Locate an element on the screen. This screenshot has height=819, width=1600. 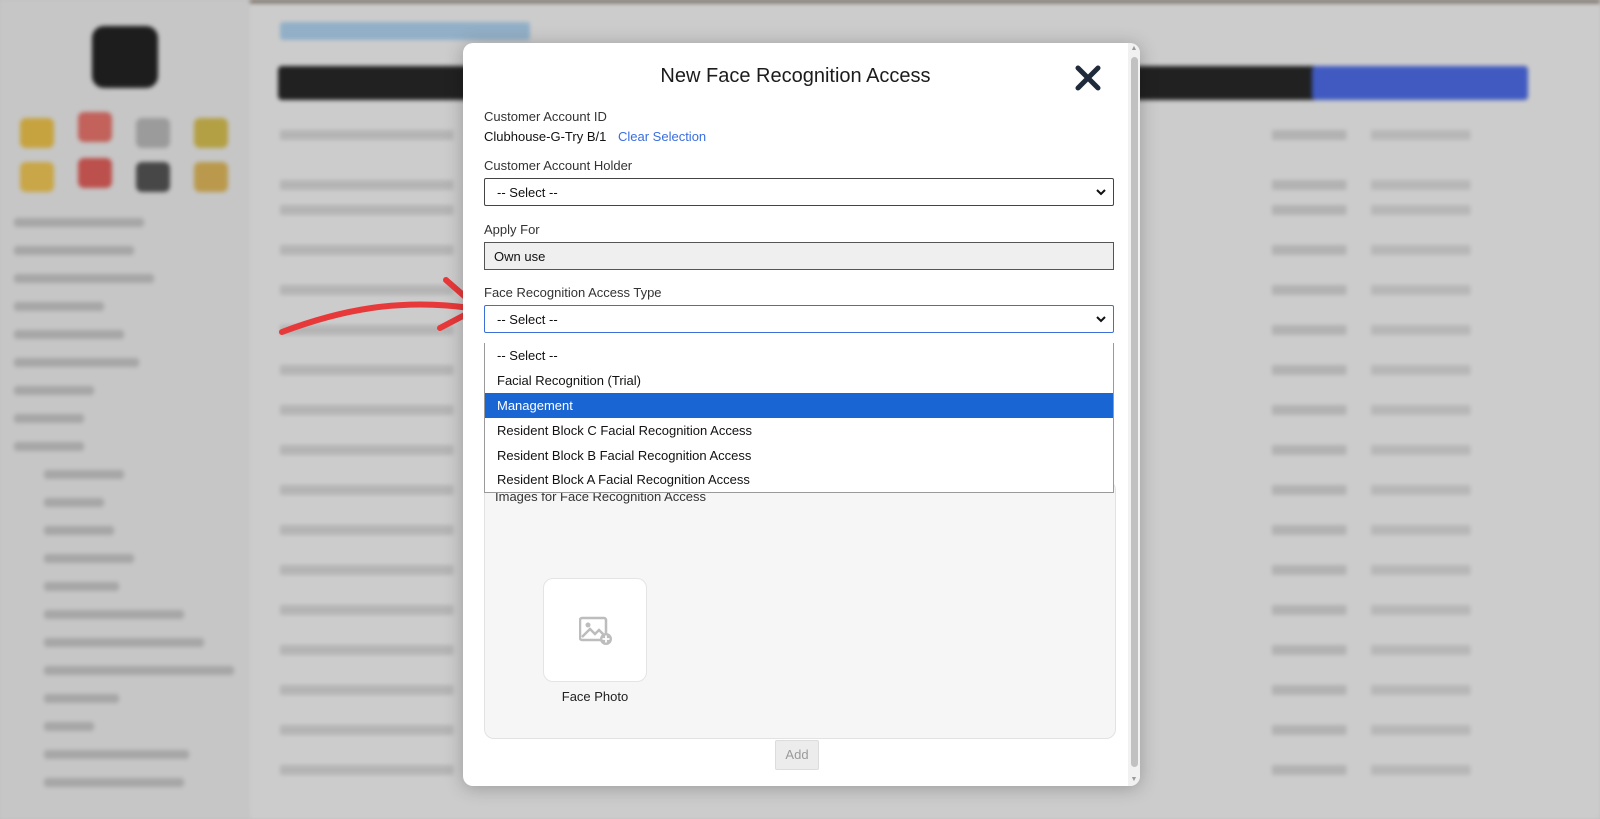
customer-account-holder-select: -- Select -- is located at coordinates (799, 192).